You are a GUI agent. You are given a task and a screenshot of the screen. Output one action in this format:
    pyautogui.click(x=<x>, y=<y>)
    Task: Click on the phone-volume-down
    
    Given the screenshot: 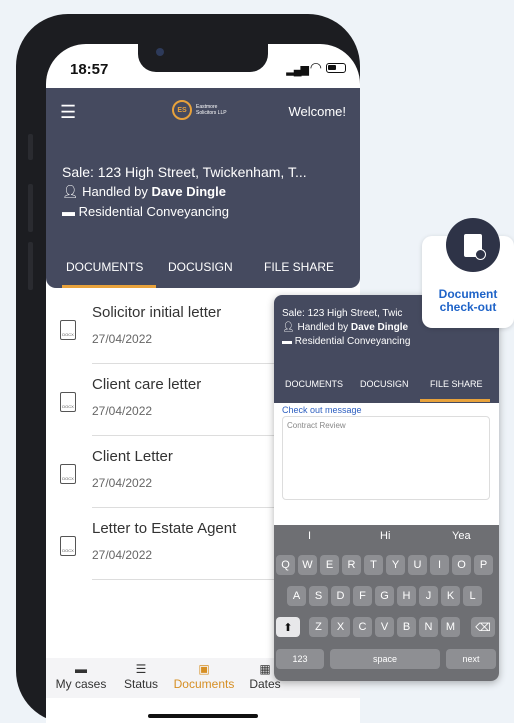 What is the action you would take?
    pyautogui.click(x=30, y=266)
    